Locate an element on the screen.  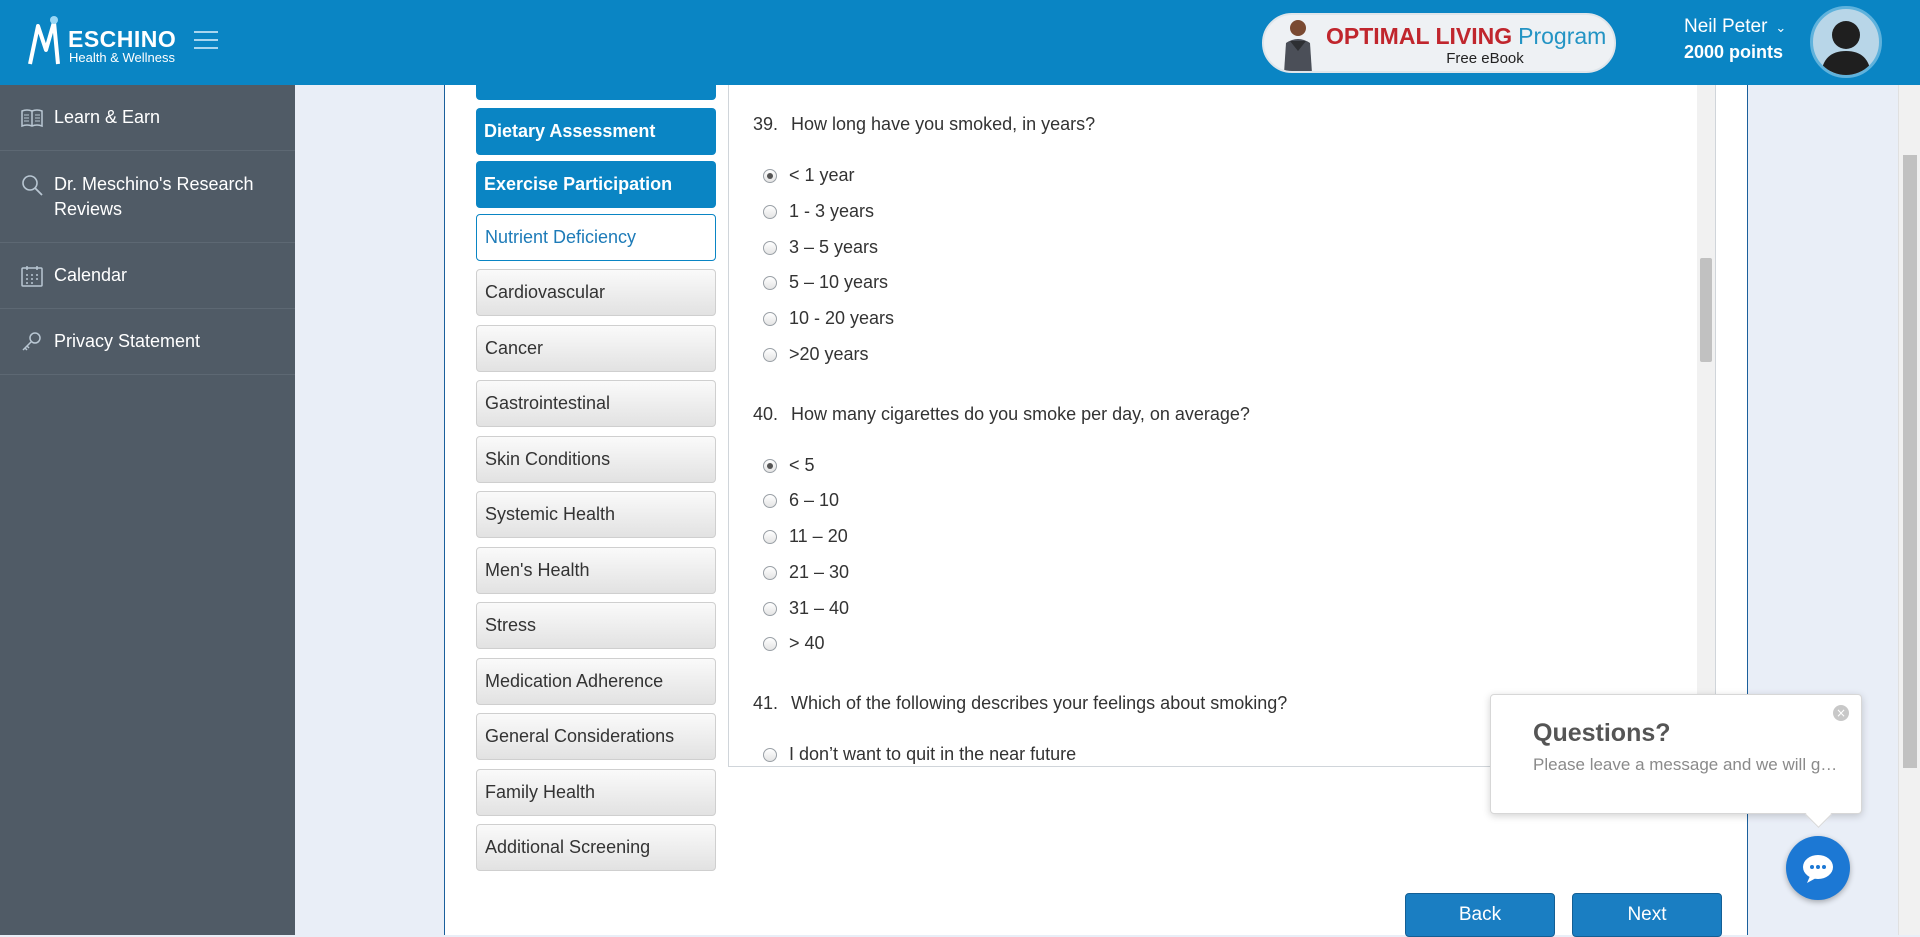
category-tab-cardiovascular: Cardiovascular is located at coordinates (596, 292).